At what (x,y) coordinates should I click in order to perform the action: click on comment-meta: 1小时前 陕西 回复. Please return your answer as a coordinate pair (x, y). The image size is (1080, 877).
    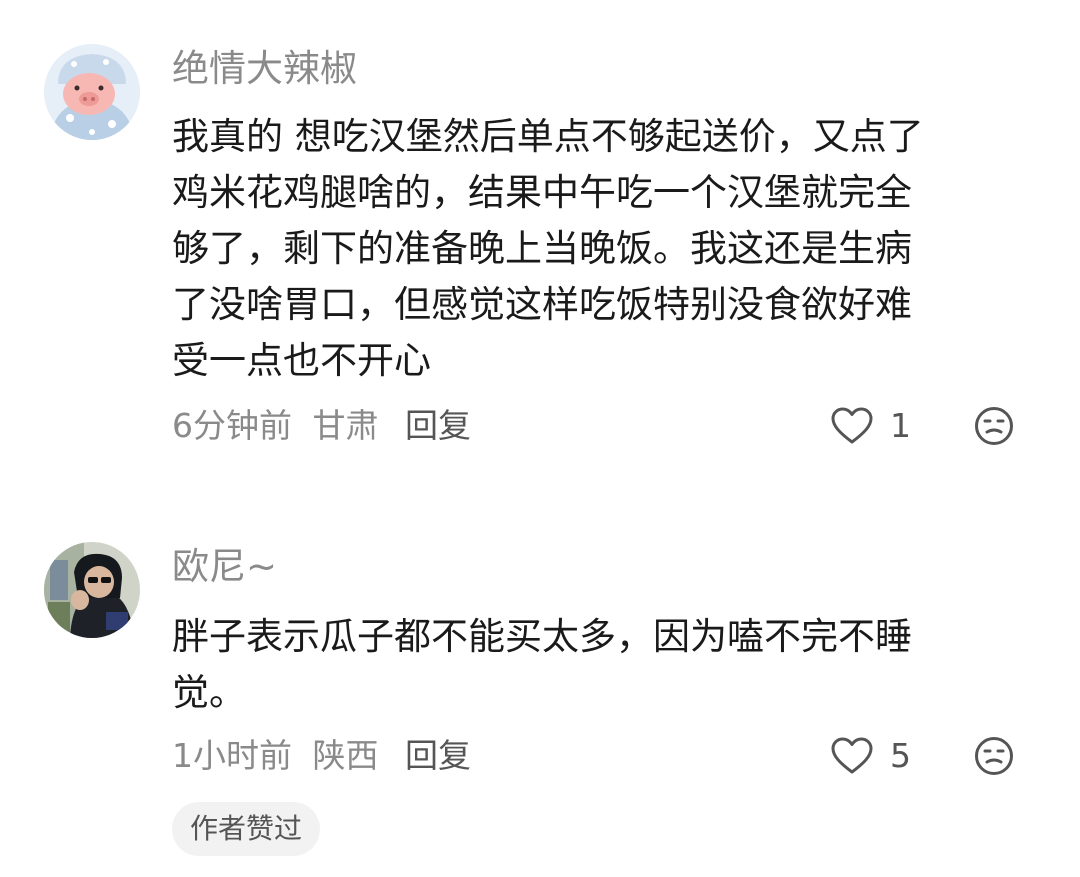
    Looking at the image, I should click on (326, 756).